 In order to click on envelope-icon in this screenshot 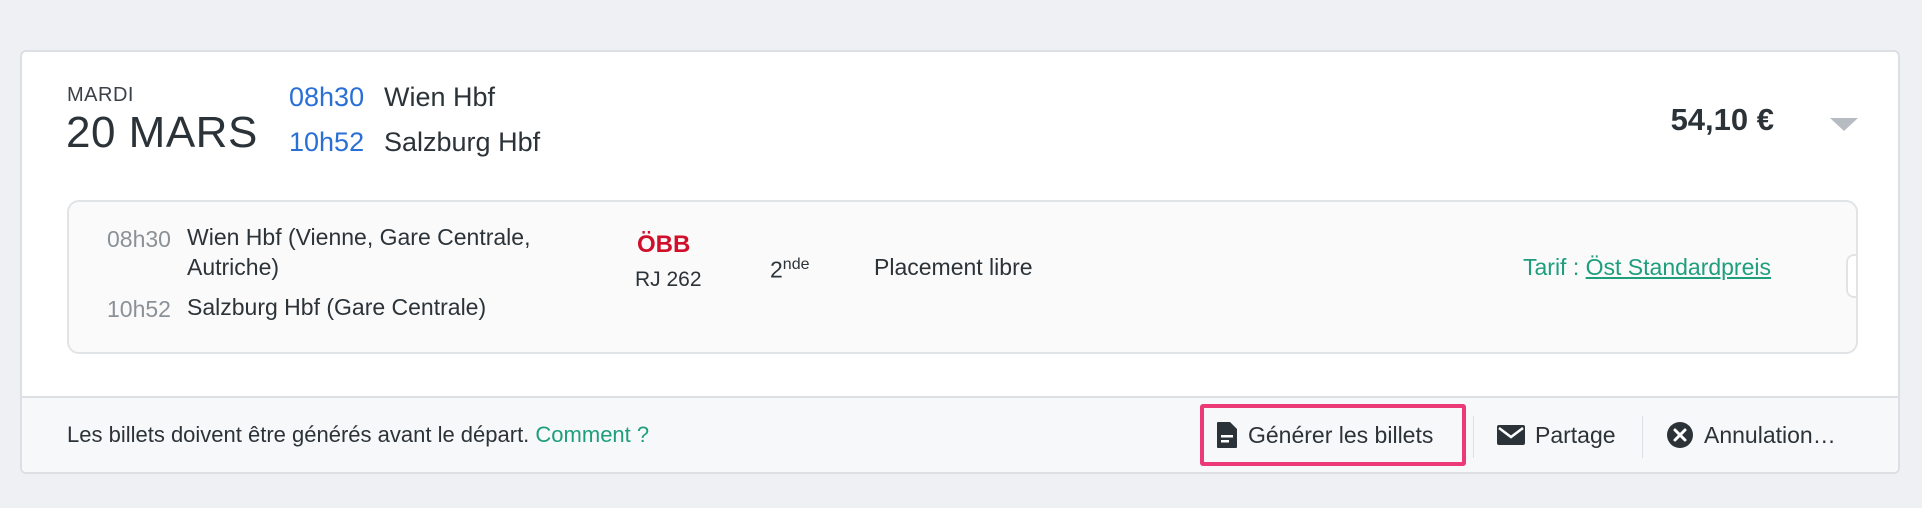, I will do `click(1511, 435)`.